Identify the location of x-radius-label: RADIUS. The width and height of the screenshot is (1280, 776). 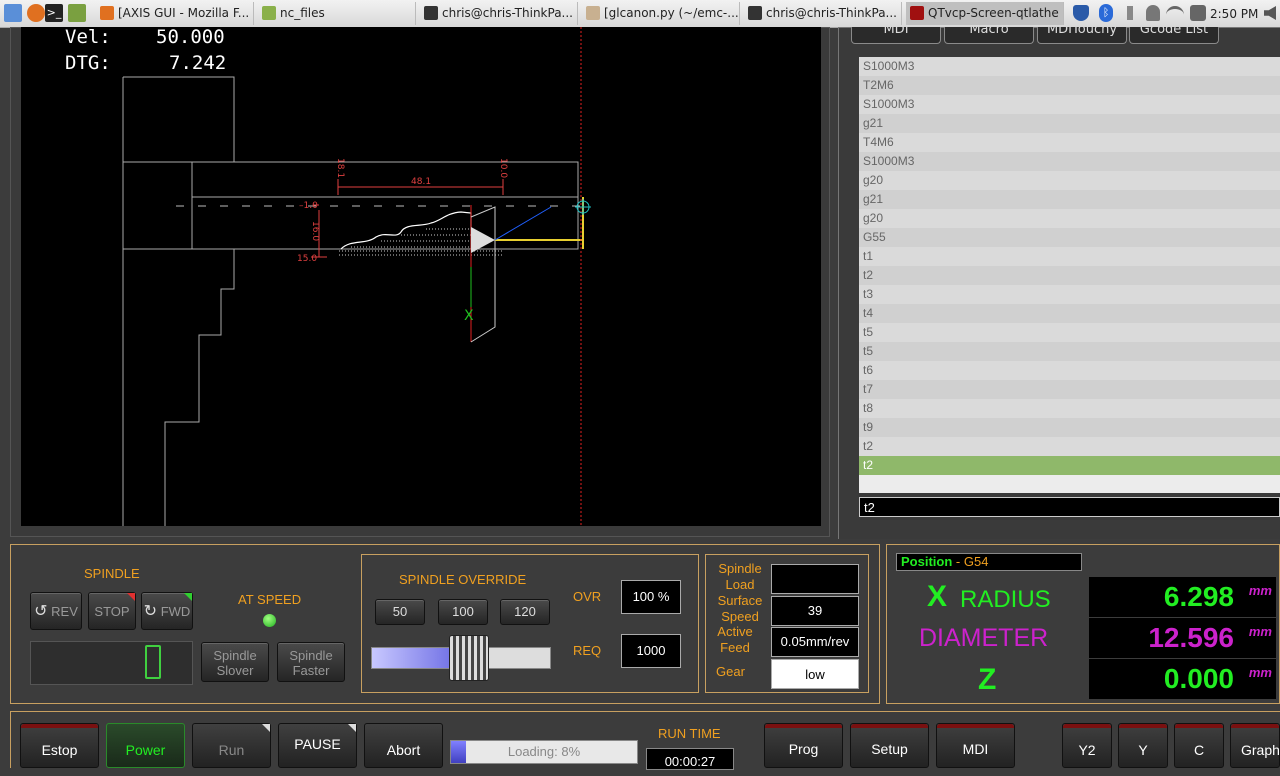
(1005, 599).